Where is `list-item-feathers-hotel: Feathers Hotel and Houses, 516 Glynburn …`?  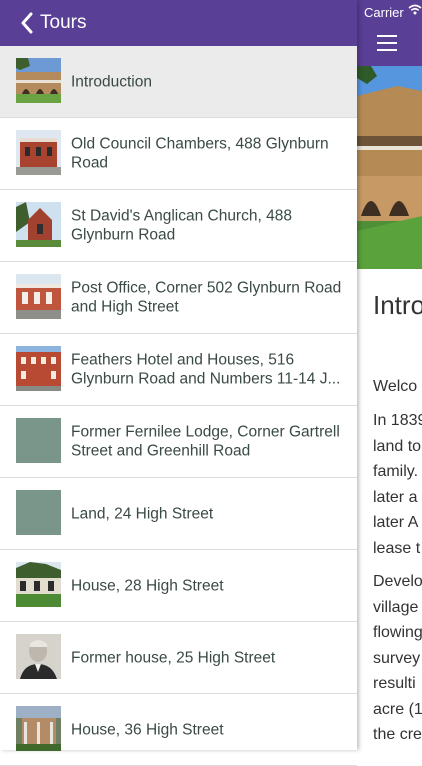 list-item-feathers-hotel: Feathers Hotel and Houses, 516 Glynburn … is located at coordinates (178, 370).